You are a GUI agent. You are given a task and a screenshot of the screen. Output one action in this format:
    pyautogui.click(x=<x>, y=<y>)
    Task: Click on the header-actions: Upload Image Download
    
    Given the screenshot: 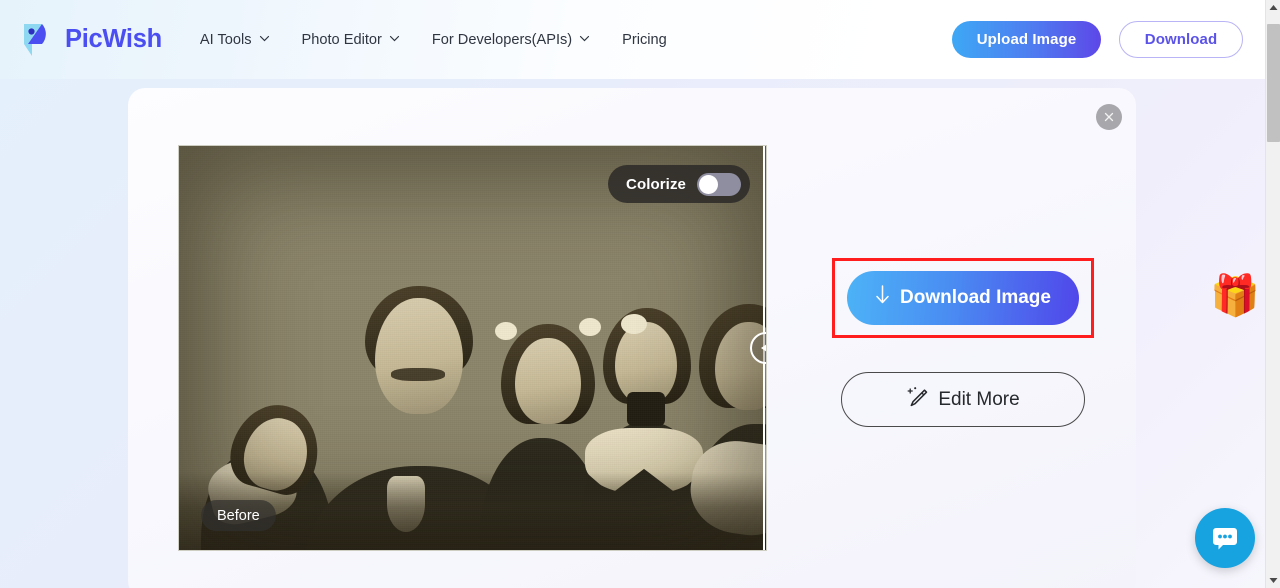 What is the action you would take?
    pyautogui.click(x=1097, y=39)
    